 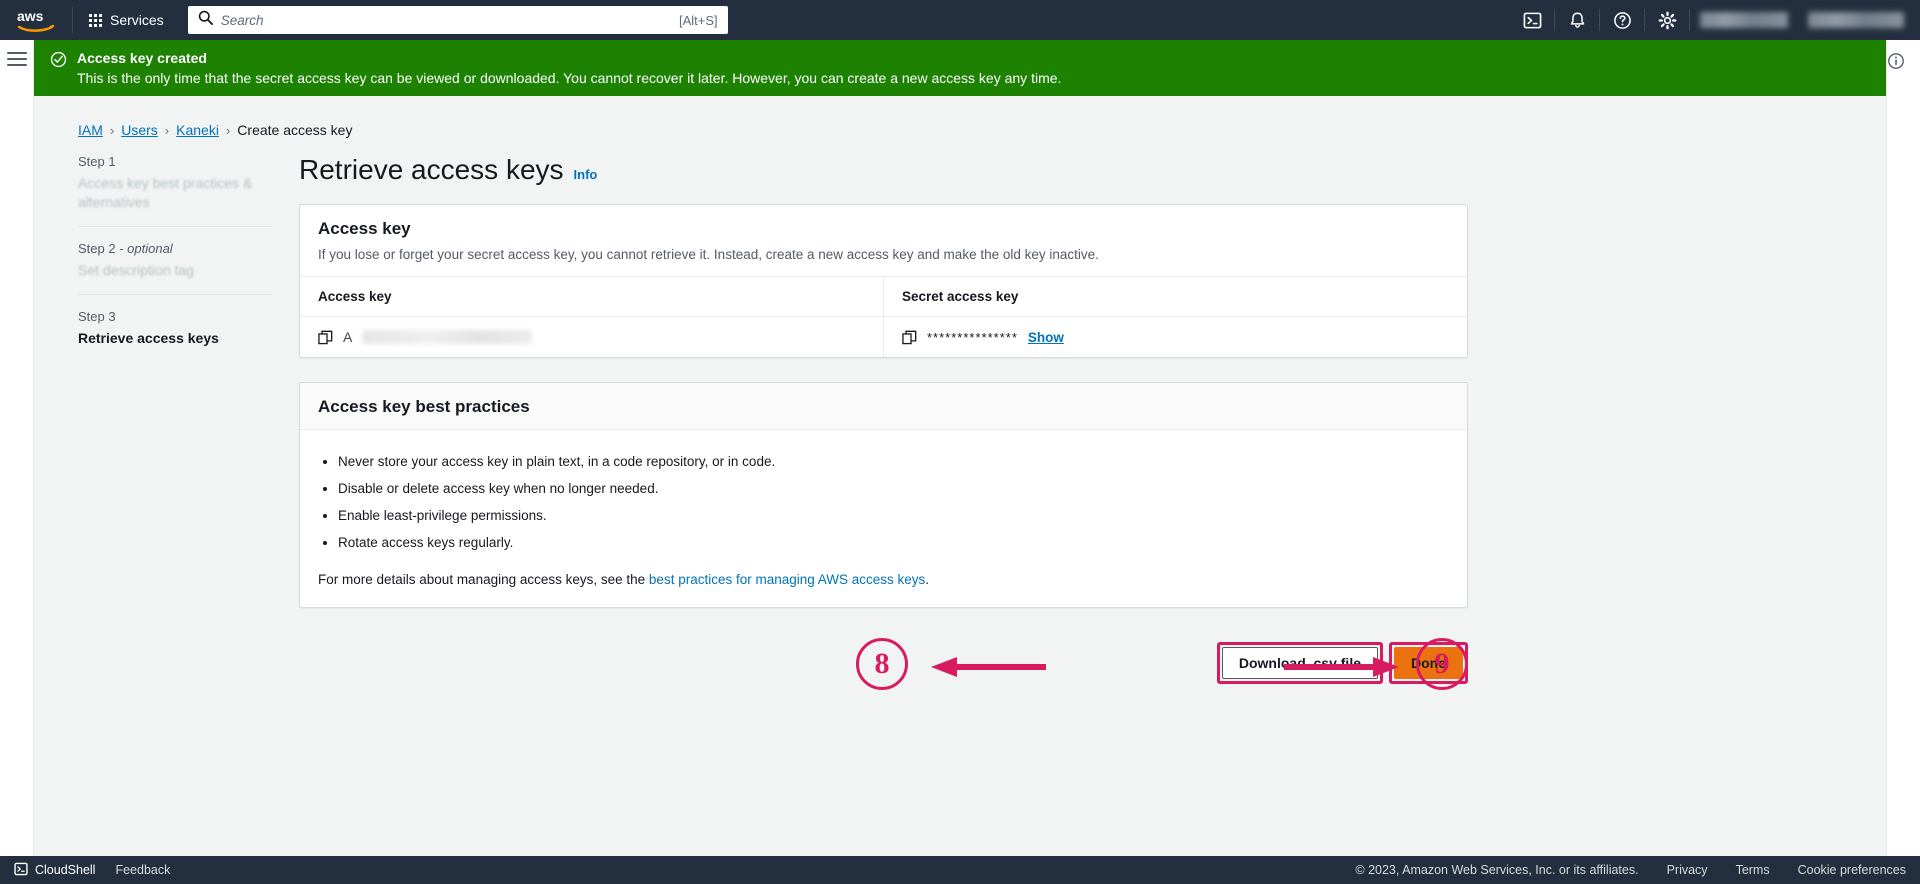 I want to click on check-circle-icon, so click(x=58, y=73).